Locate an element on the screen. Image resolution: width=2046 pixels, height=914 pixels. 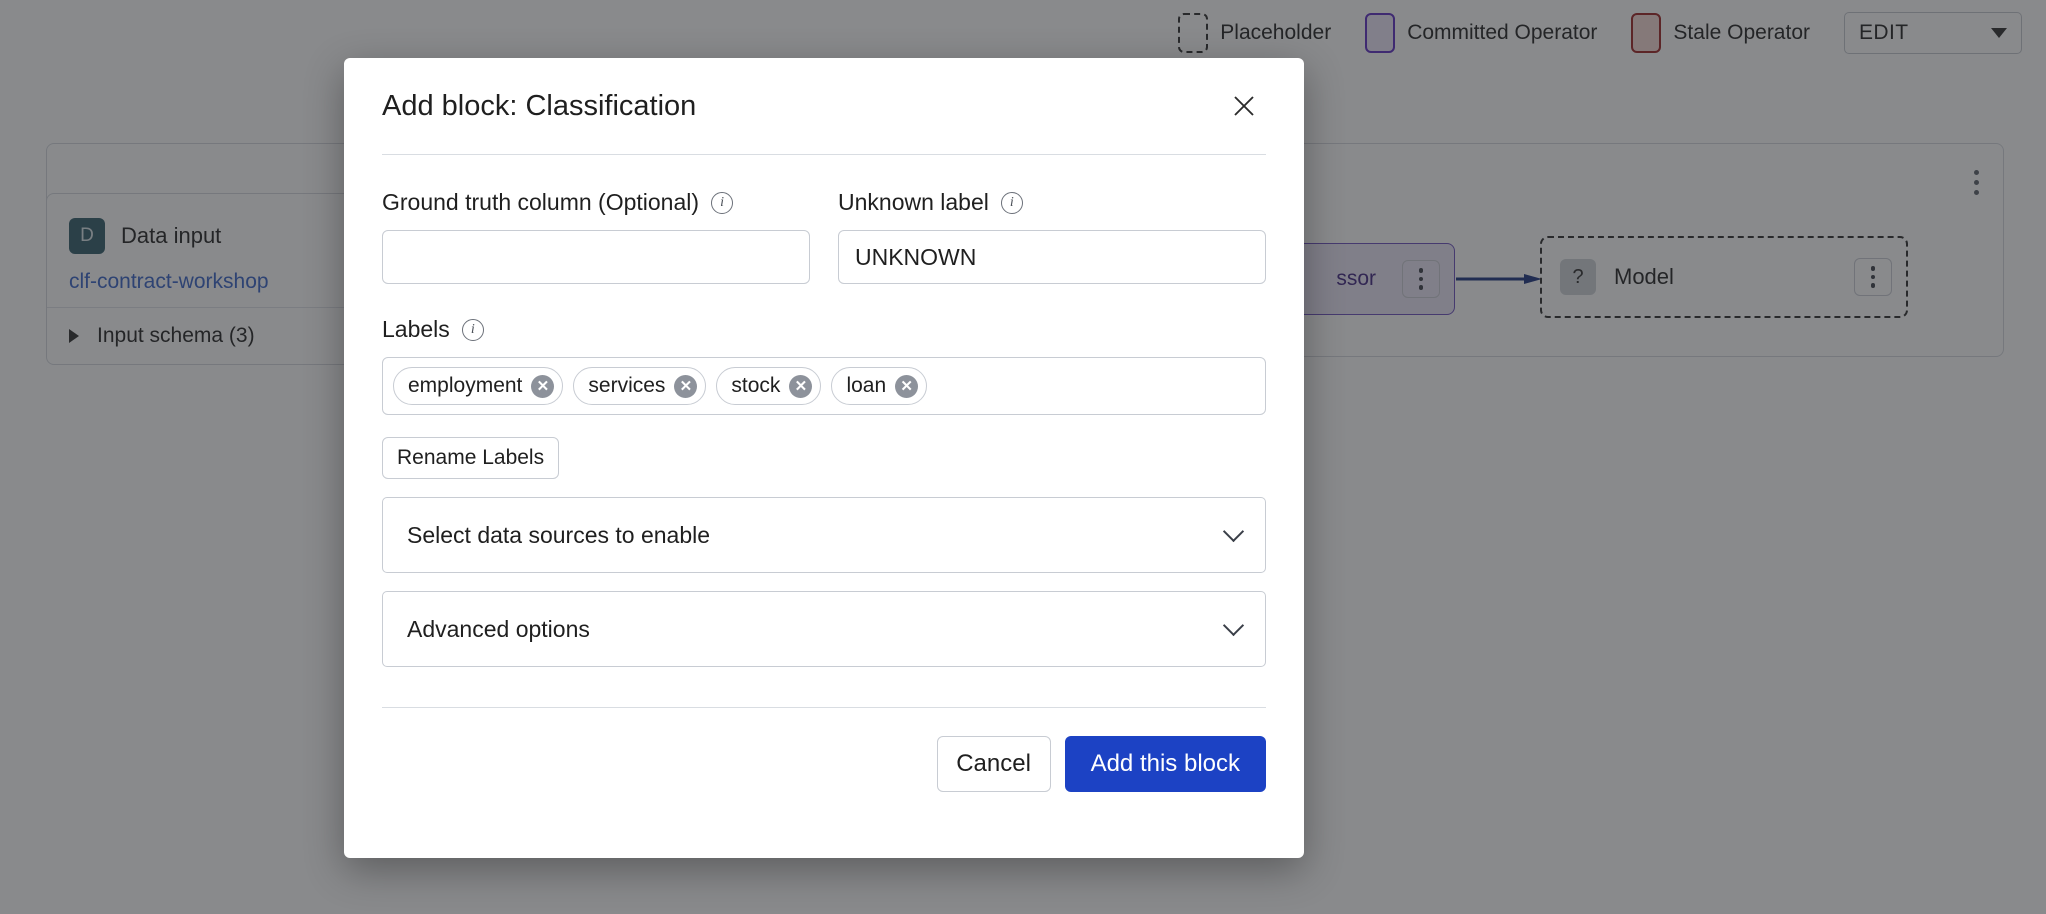
close-icon is located at coordinates (1244, 106).